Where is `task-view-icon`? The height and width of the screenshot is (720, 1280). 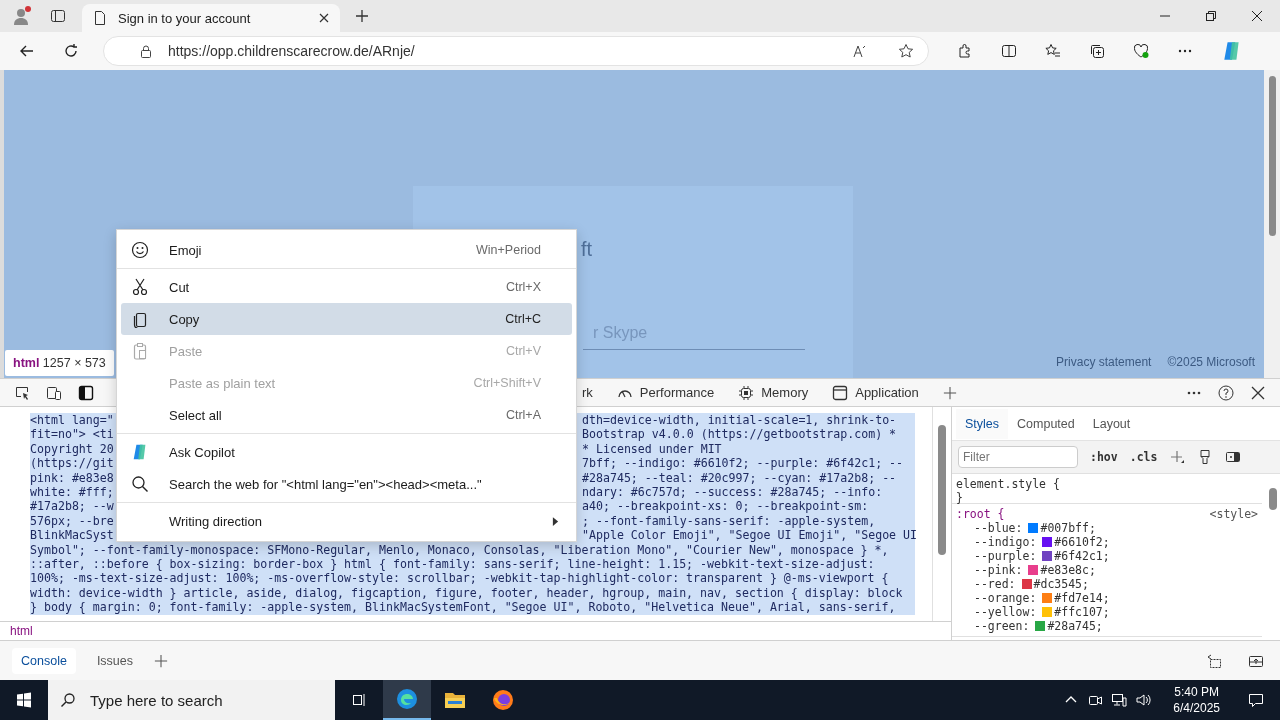 task-view-icon is located at coordinates (359, 700).